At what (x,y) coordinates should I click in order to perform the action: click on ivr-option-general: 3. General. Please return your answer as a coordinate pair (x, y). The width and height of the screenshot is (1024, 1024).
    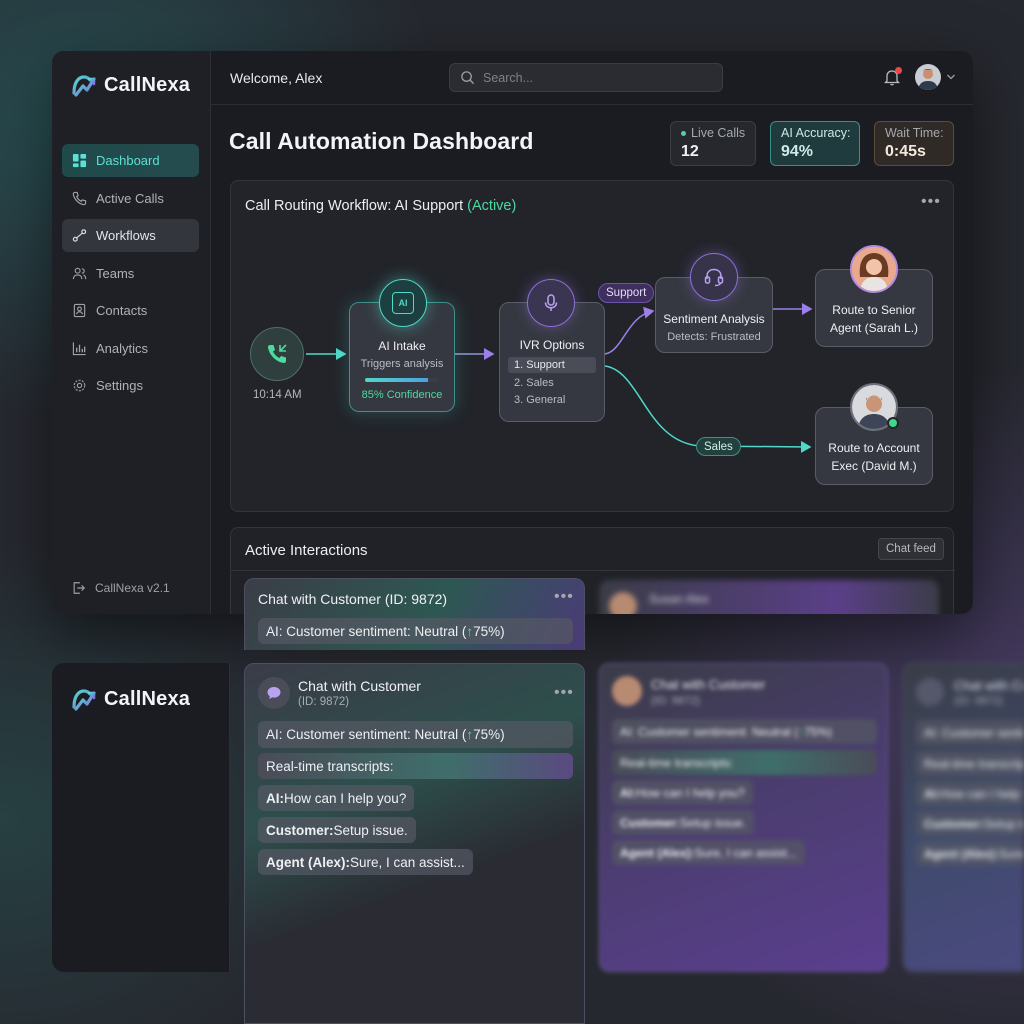
    Looking at the image, I should click on (552, 397).